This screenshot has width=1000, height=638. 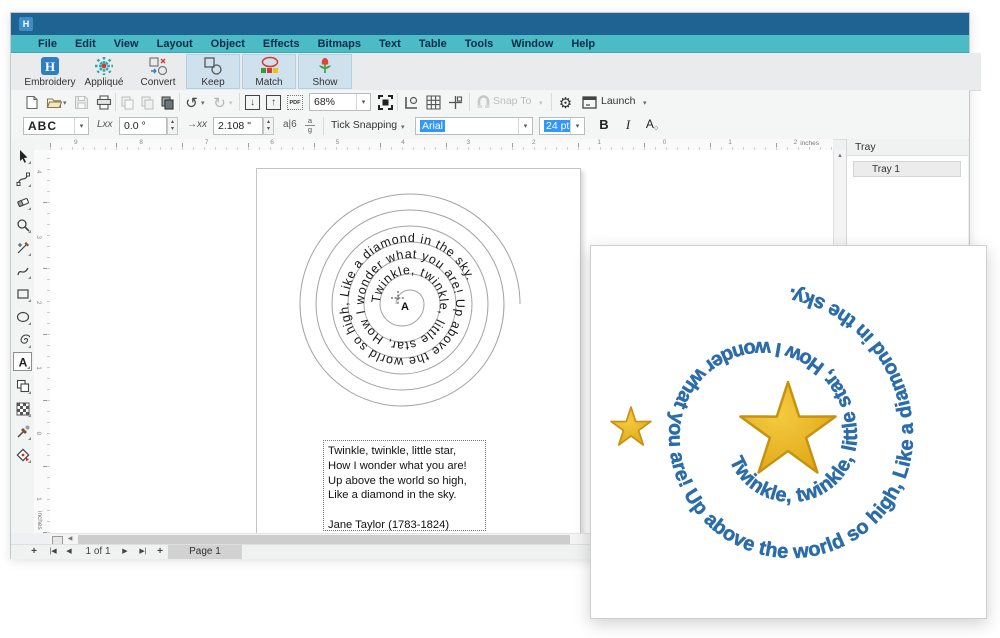 What do you see at coordinates (53, 102) in the screenshot?
I see `open-design-button` at bounding box center [53, 102].